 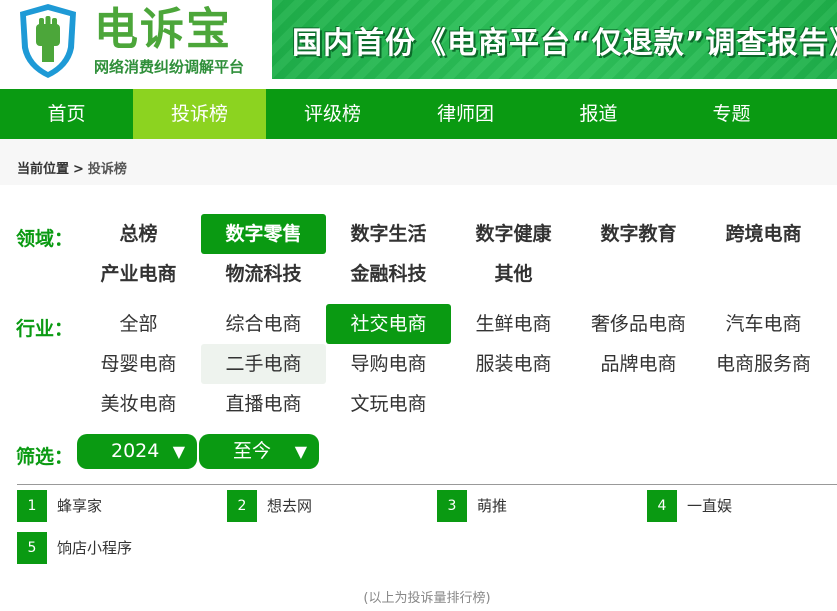 I want to click on range-select: 至今 ▼, so click(x=259, y=451).